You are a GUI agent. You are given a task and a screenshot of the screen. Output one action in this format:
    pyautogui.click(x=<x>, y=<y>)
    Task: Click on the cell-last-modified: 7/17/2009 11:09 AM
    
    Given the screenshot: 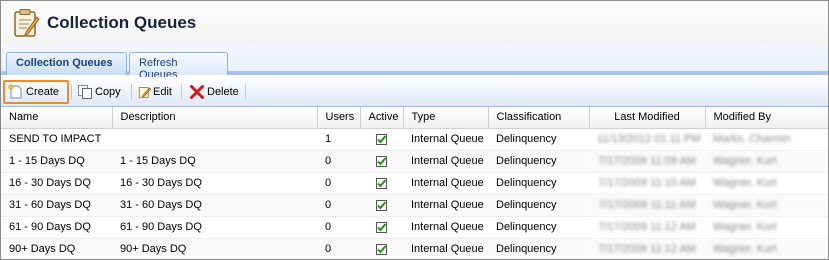 What is the action you would take?
    pyautogui.click(x=647, y=161)
    